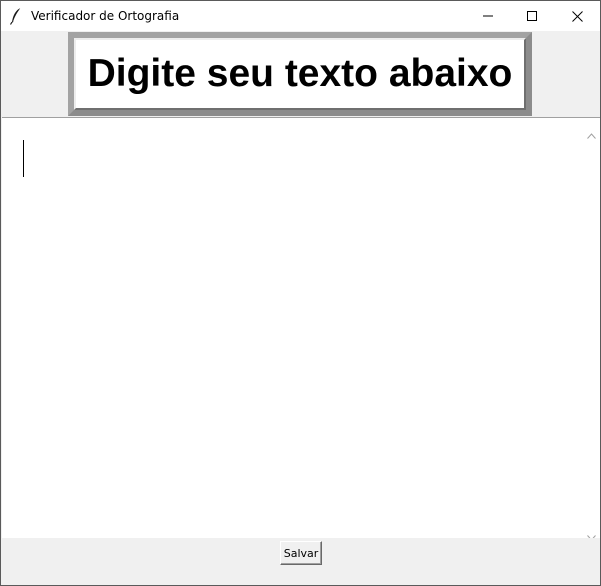  Describe the element at coordinates (301, 553) in the screenshot. I see `save-button: Salvar` at that location.